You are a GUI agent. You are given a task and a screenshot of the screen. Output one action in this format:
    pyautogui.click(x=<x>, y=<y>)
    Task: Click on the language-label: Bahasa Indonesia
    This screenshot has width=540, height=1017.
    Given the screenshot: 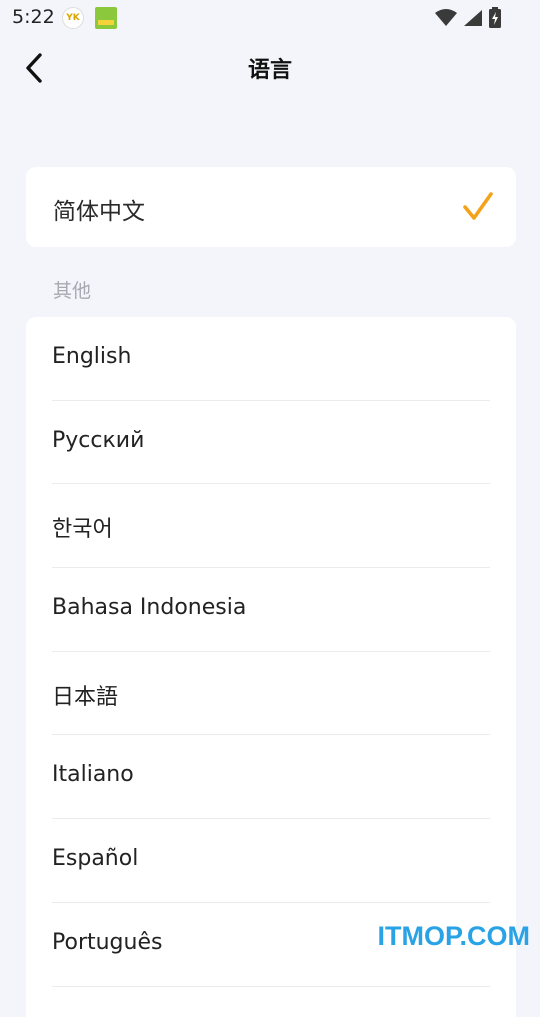 What is the action you would take?
    pyautogui.click(x=149, y=608)
    